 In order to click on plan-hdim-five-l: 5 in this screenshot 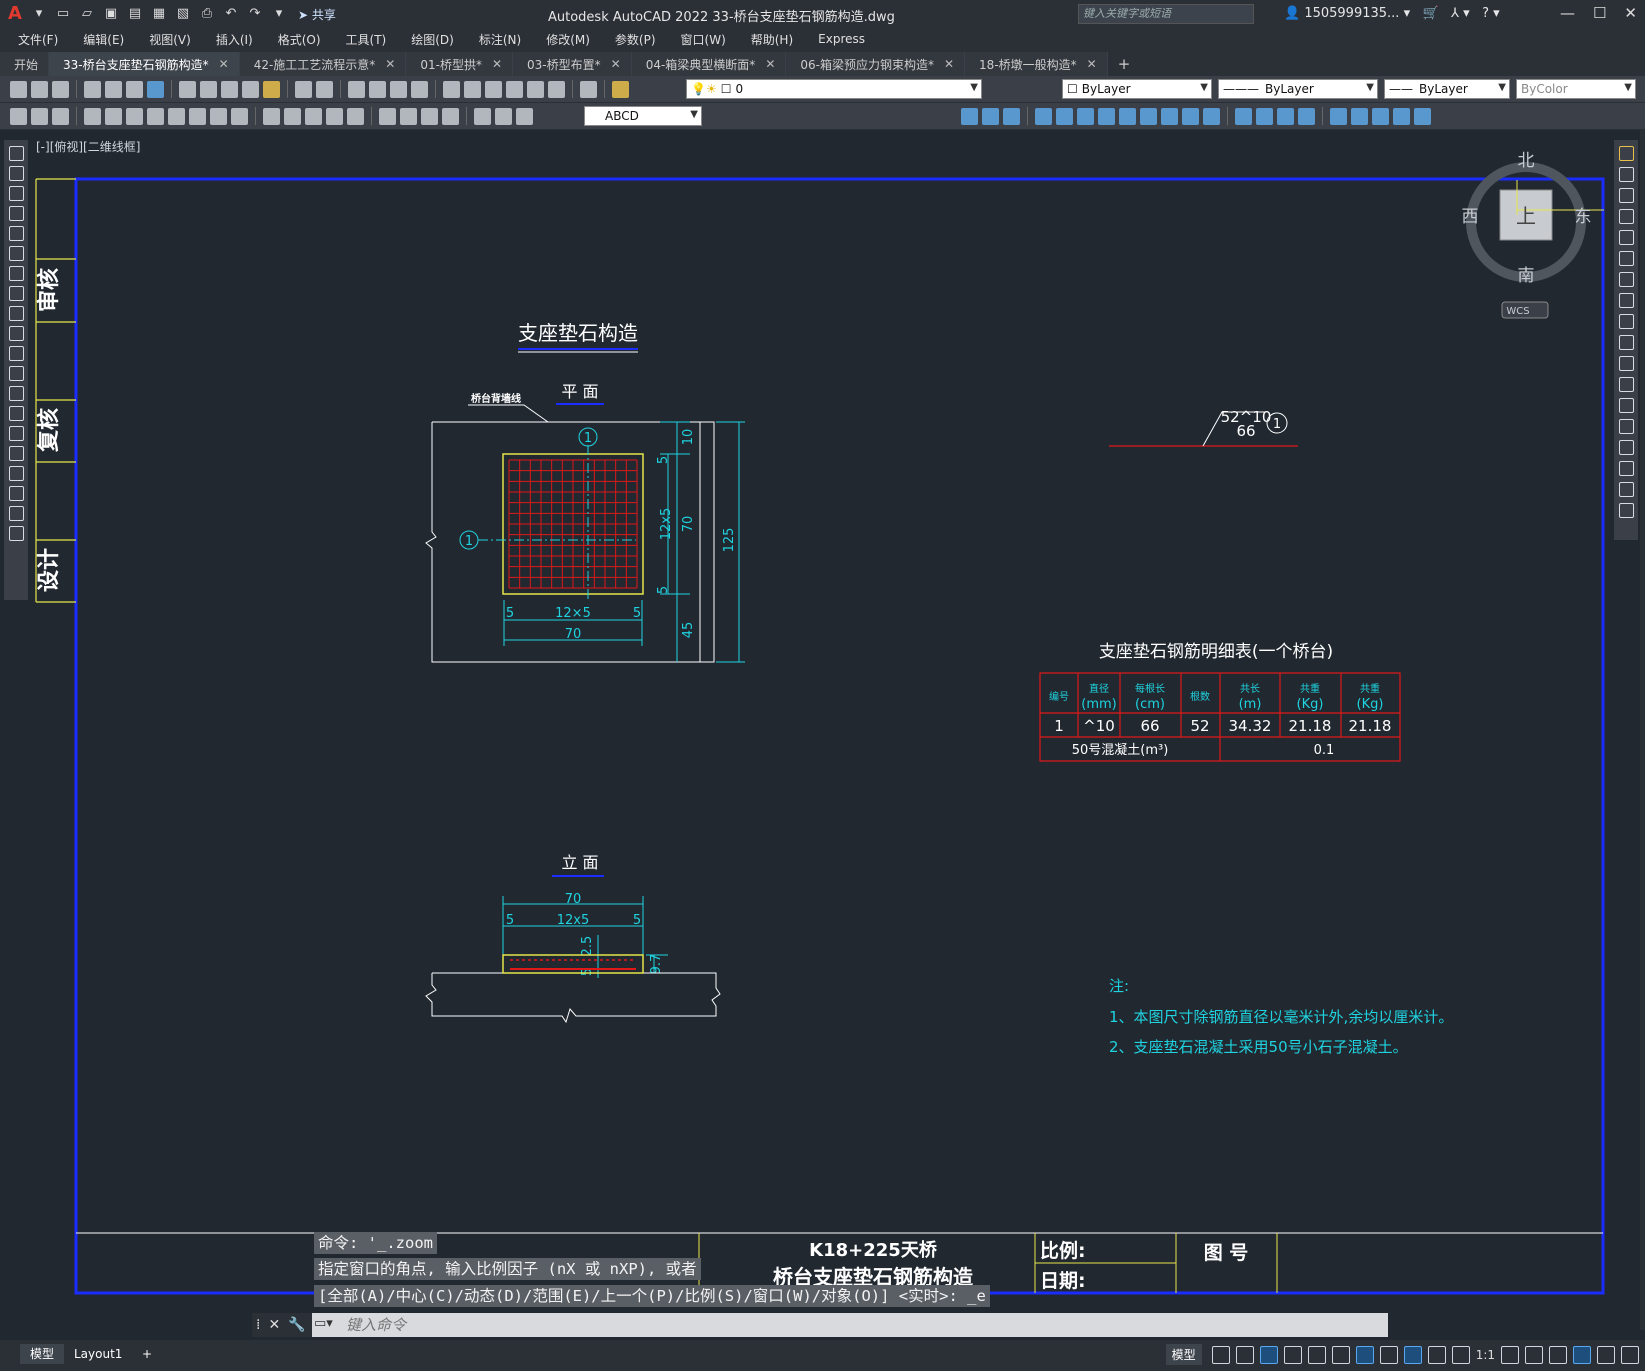, I will do `click(510, 613)`.